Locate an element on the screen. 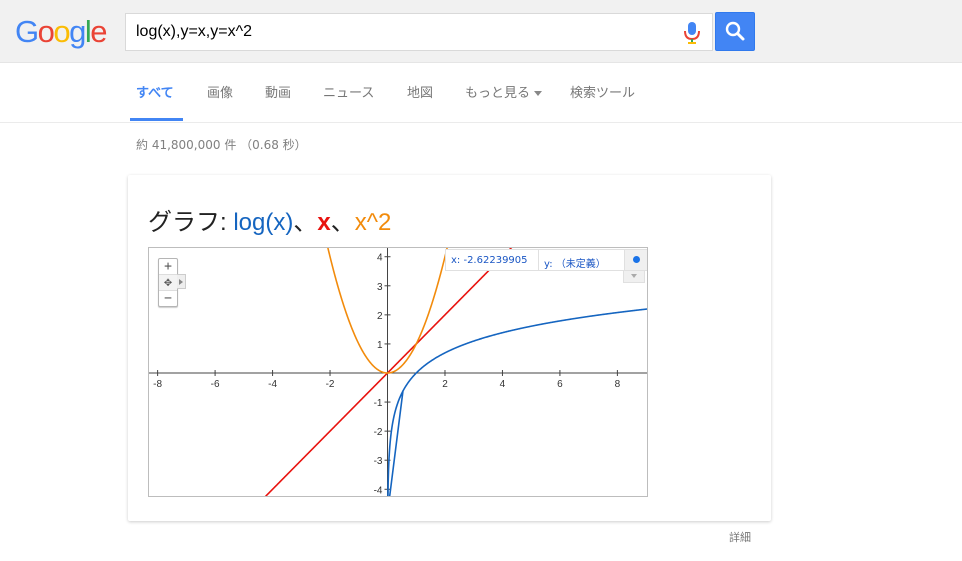 This screenshot has height=561, width=962. y-tick-label: 3 is located at coordinates (380, 287).